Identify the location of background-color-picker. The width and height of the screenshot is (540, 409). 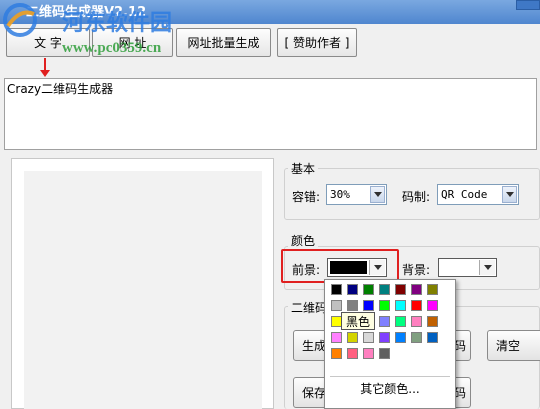
(467, 267).